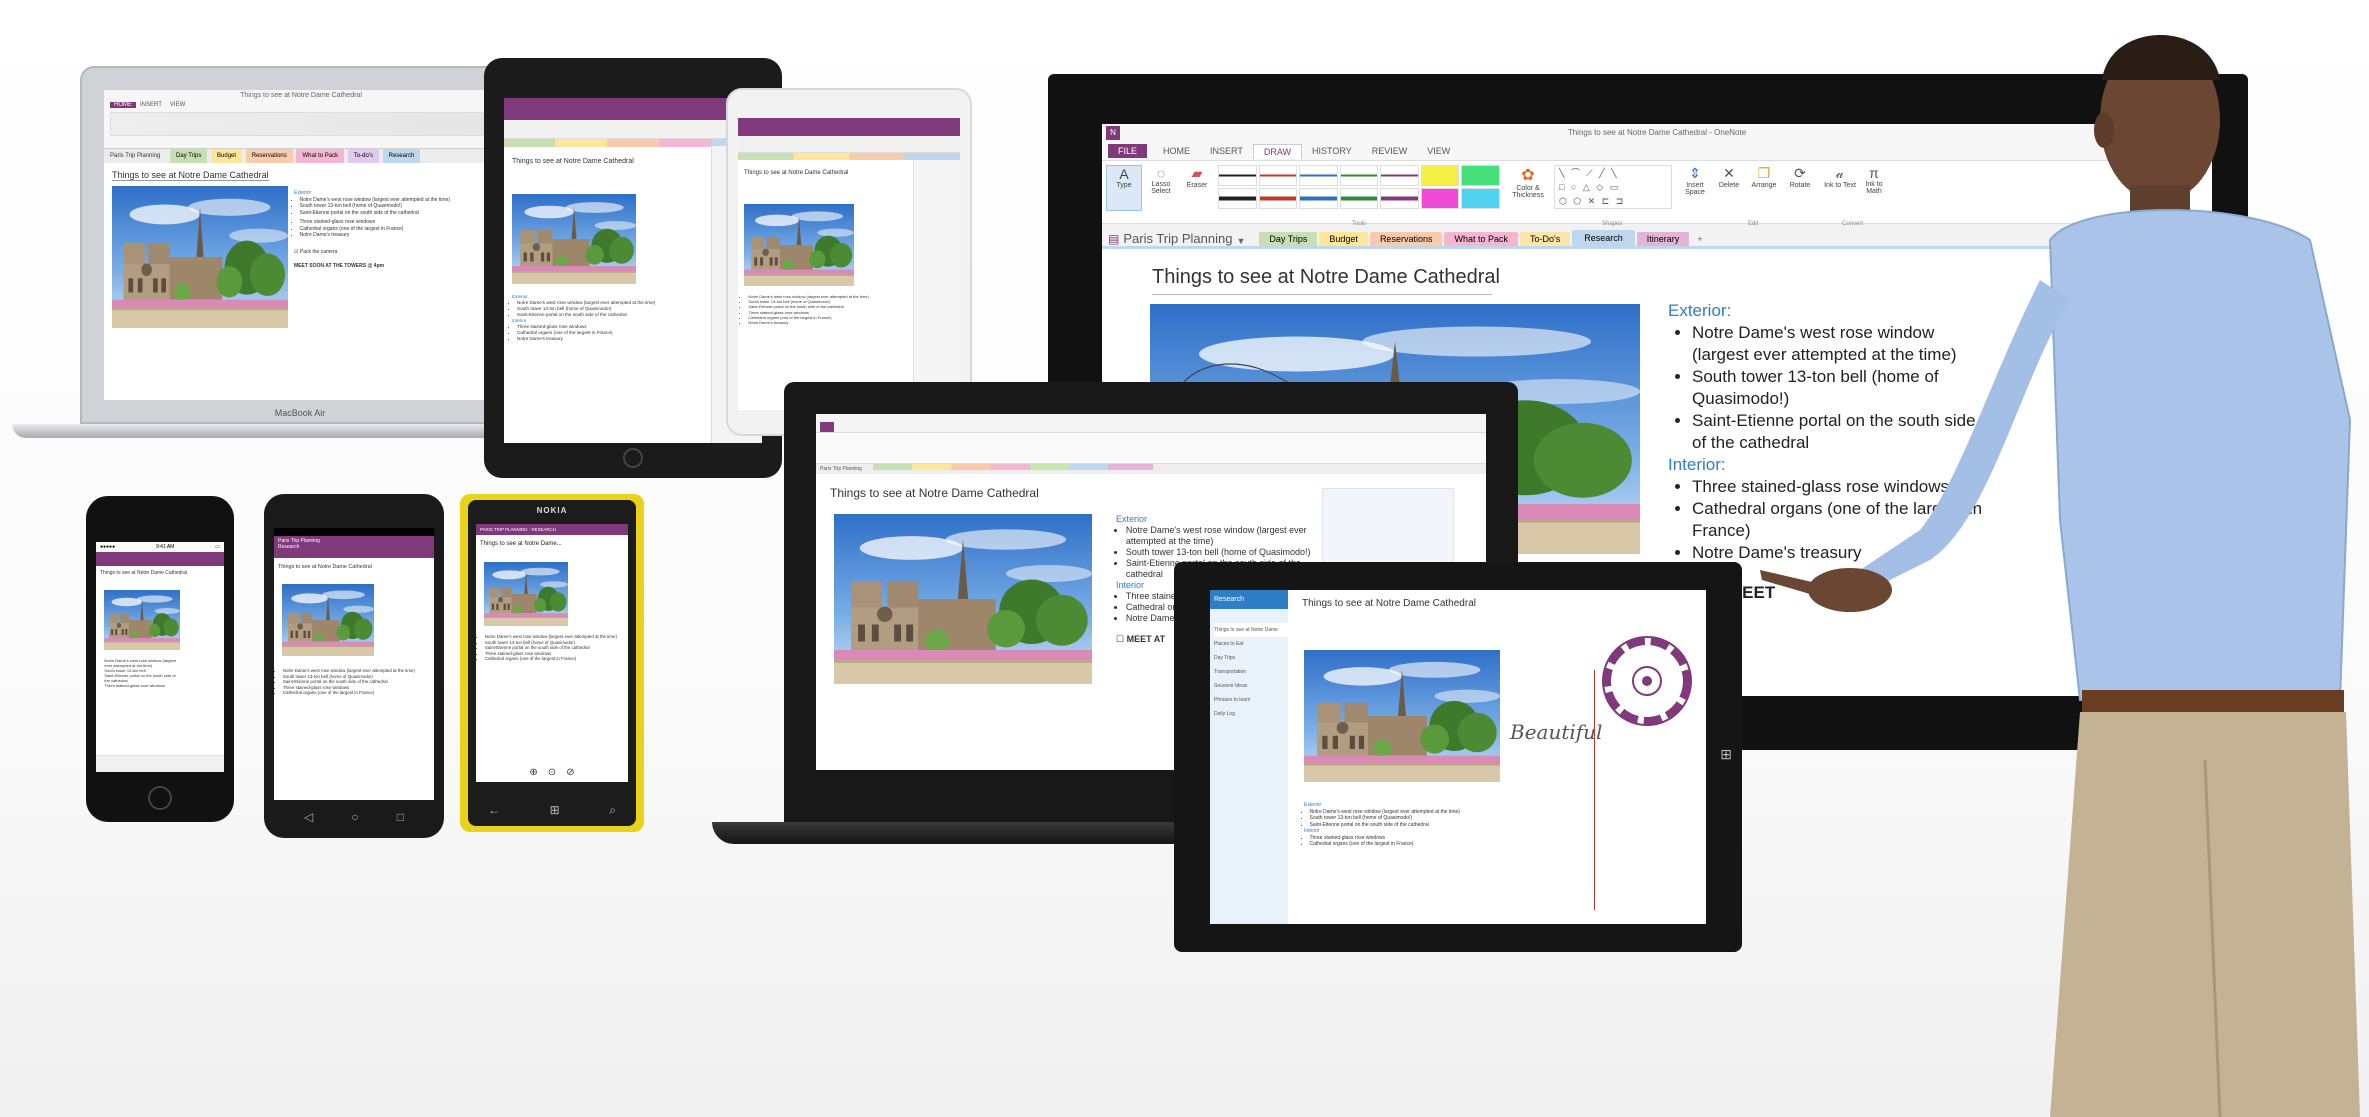 The height and width of the screenshot is (1117, 2369). I want to click on surface-page-item: Places to Eat, so click(1251, 644).